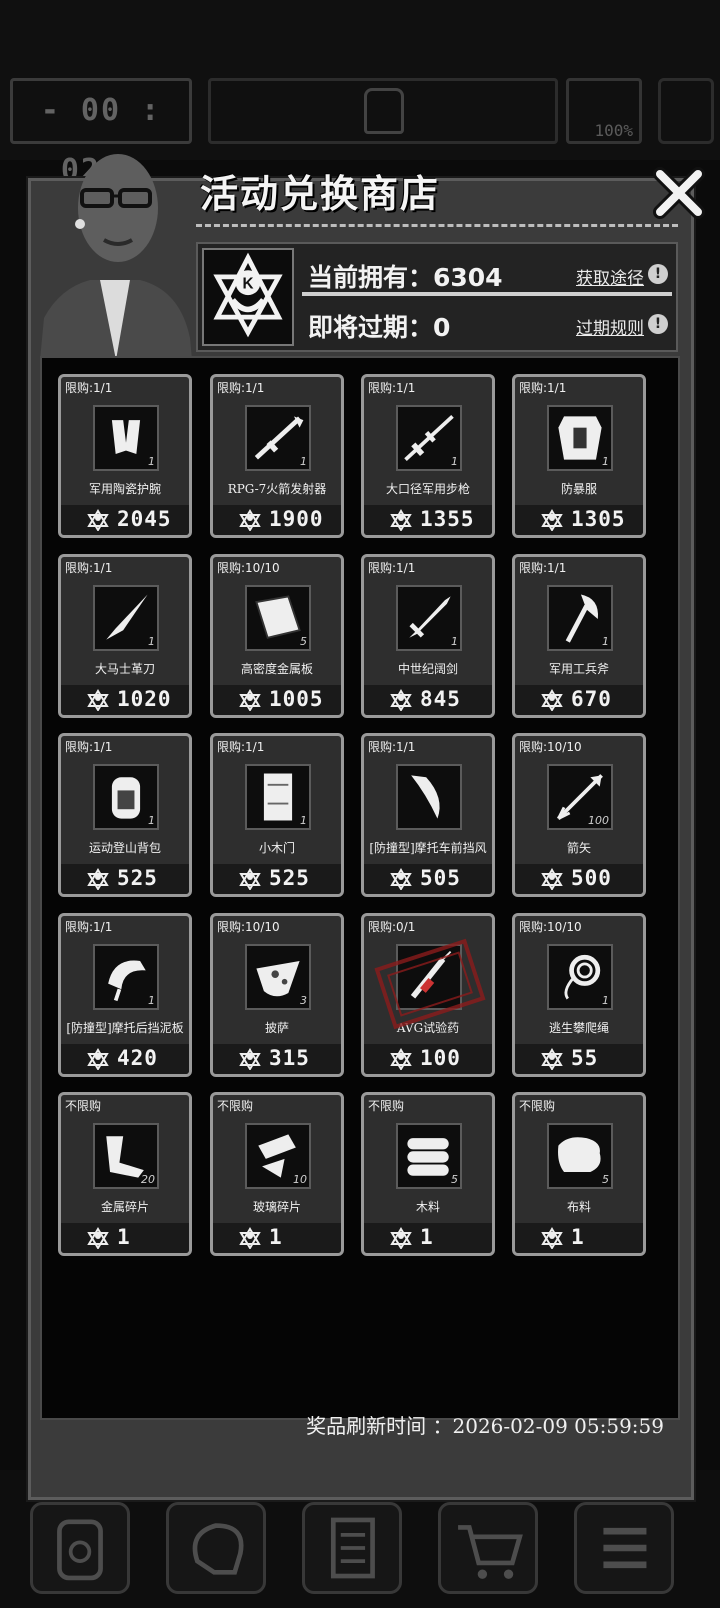 This screenshot has height=1608, width=720. What do you see at coordinates (277, 489) in the screenshot?
I see `item-name: RPG-7火箭发射器` at bounding box center [277, 489].